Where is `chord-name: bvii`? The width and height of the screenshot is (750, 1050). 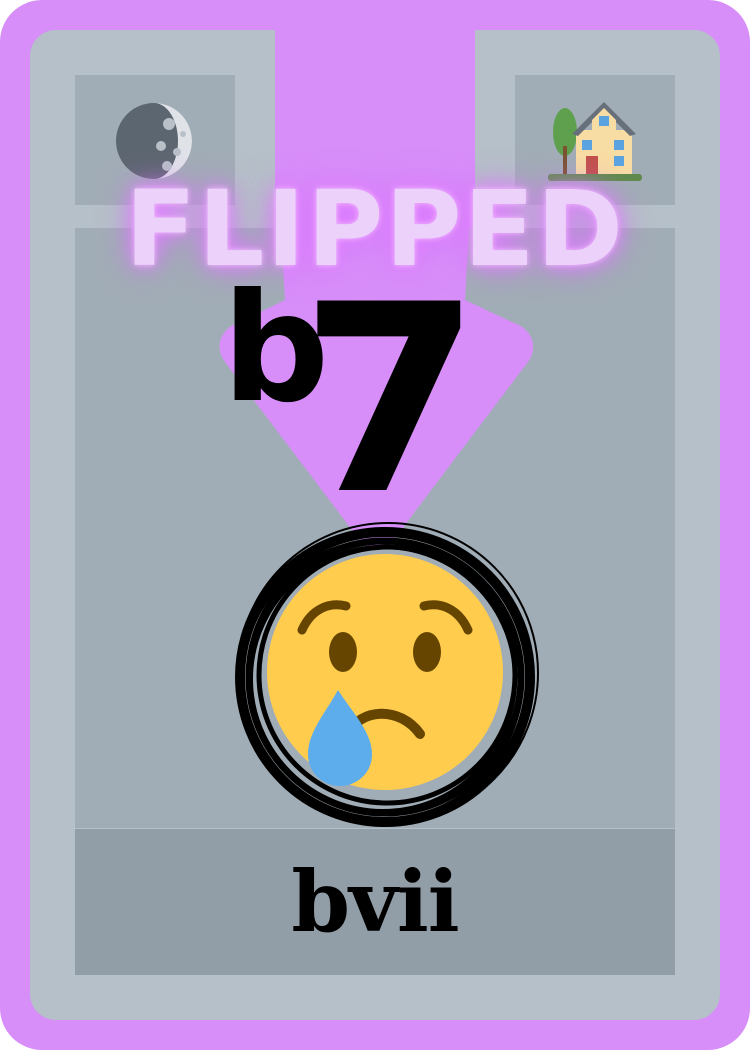 chord-name: bvii is located at coordinates (375, 901).